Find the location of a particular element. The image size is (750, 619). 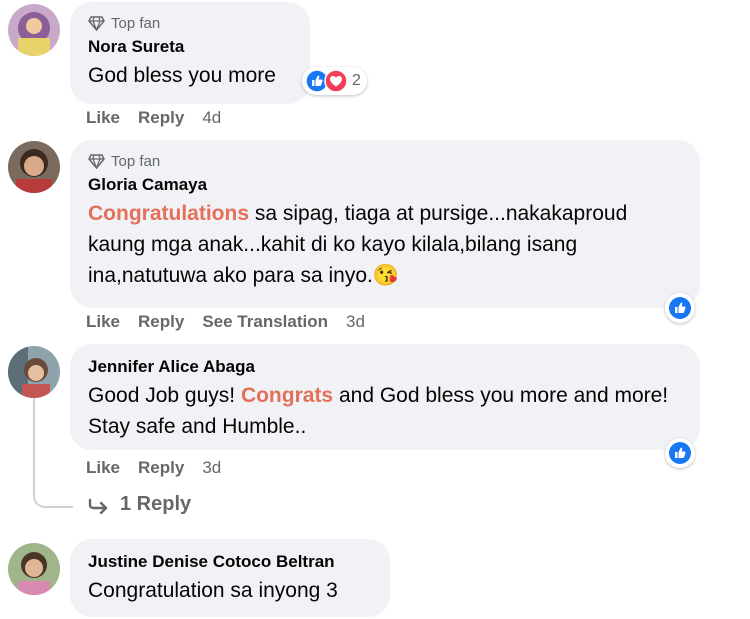

comment-timestamp: 4d is located at coordinates (211, 118).